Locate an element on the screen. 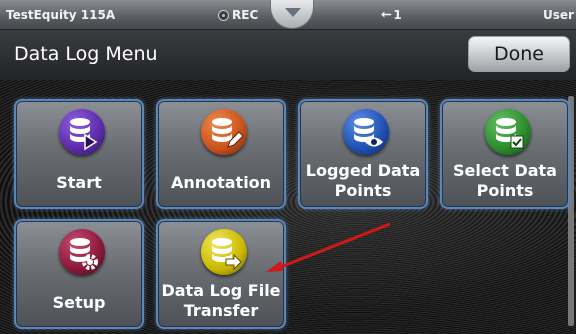 The image size is (576, 334). annotation-tile: Annotation is located at coordinates (221, 154).